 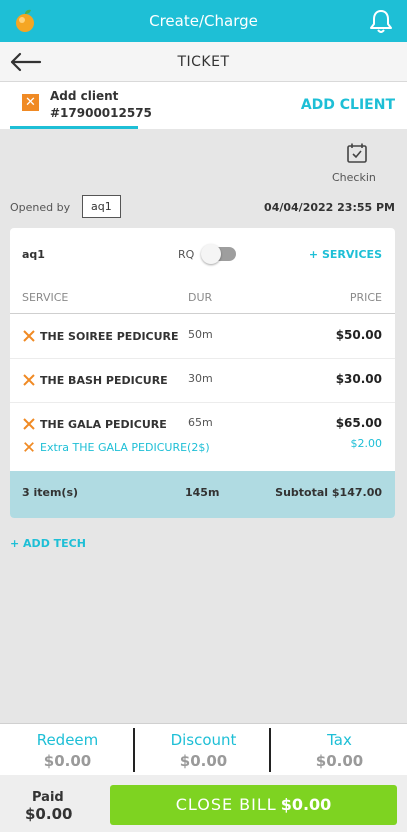 I want to click on client-tab-indicator, so click(x=74, y=127).